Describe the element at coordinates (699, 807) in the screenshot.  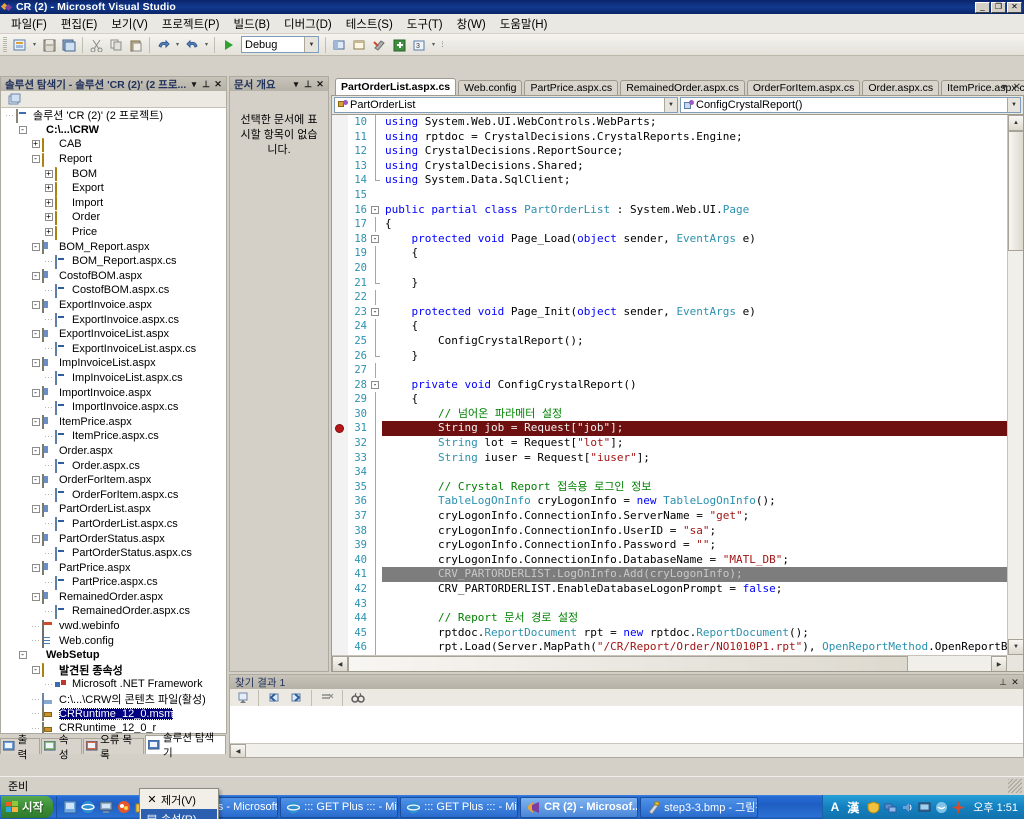
I see `taskbar-button-4: step3-3.bmp - 그림판` at that location.